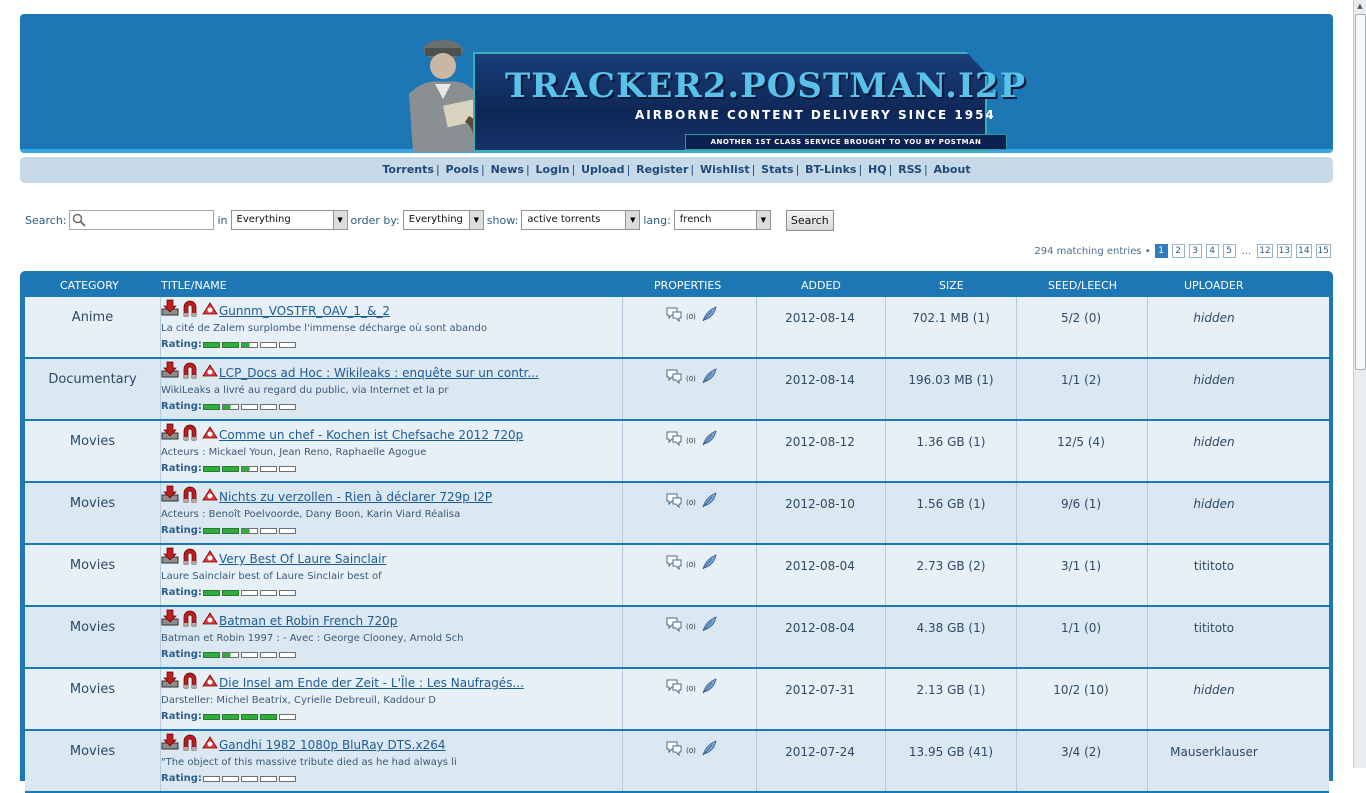 The width and height of the screenshot is (1366, 793). I want to click on page-scrollbar: ▲, so click(1359, 384).